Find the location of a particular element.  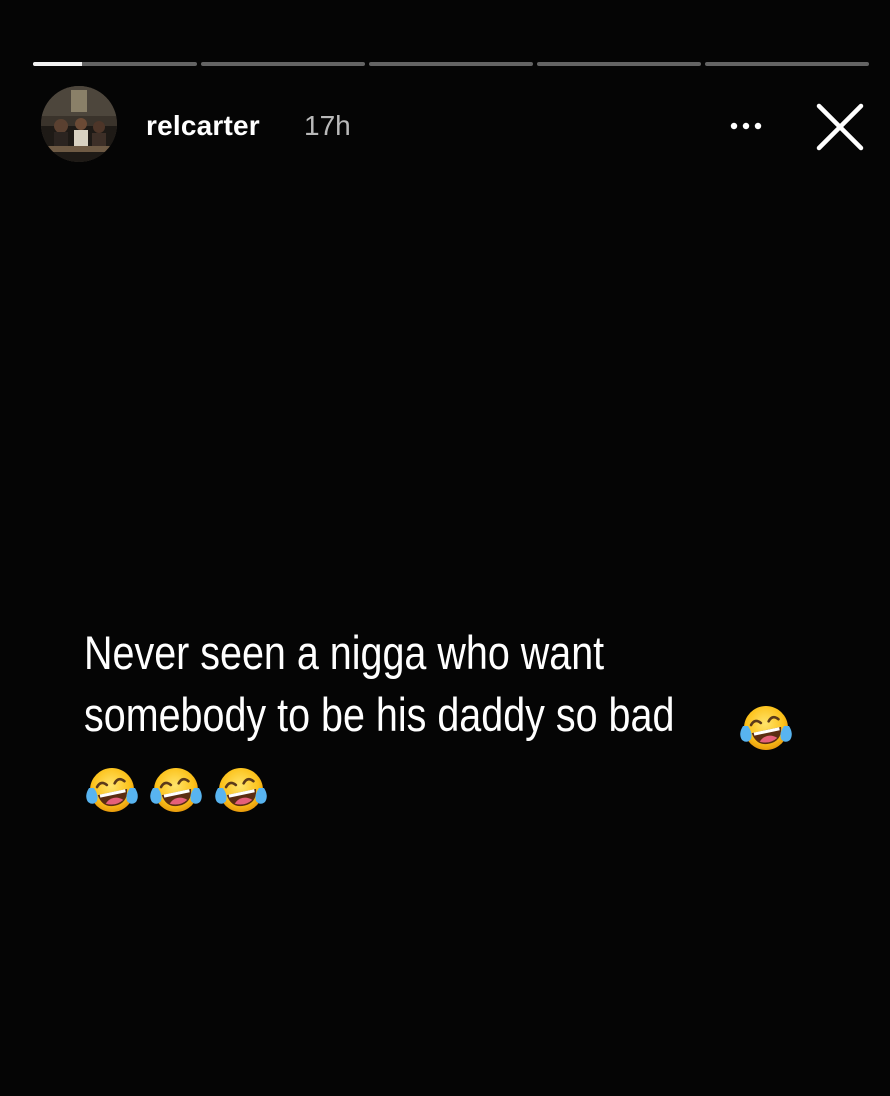

story-header: relcarter 17h is located at coordinates (456, 124).